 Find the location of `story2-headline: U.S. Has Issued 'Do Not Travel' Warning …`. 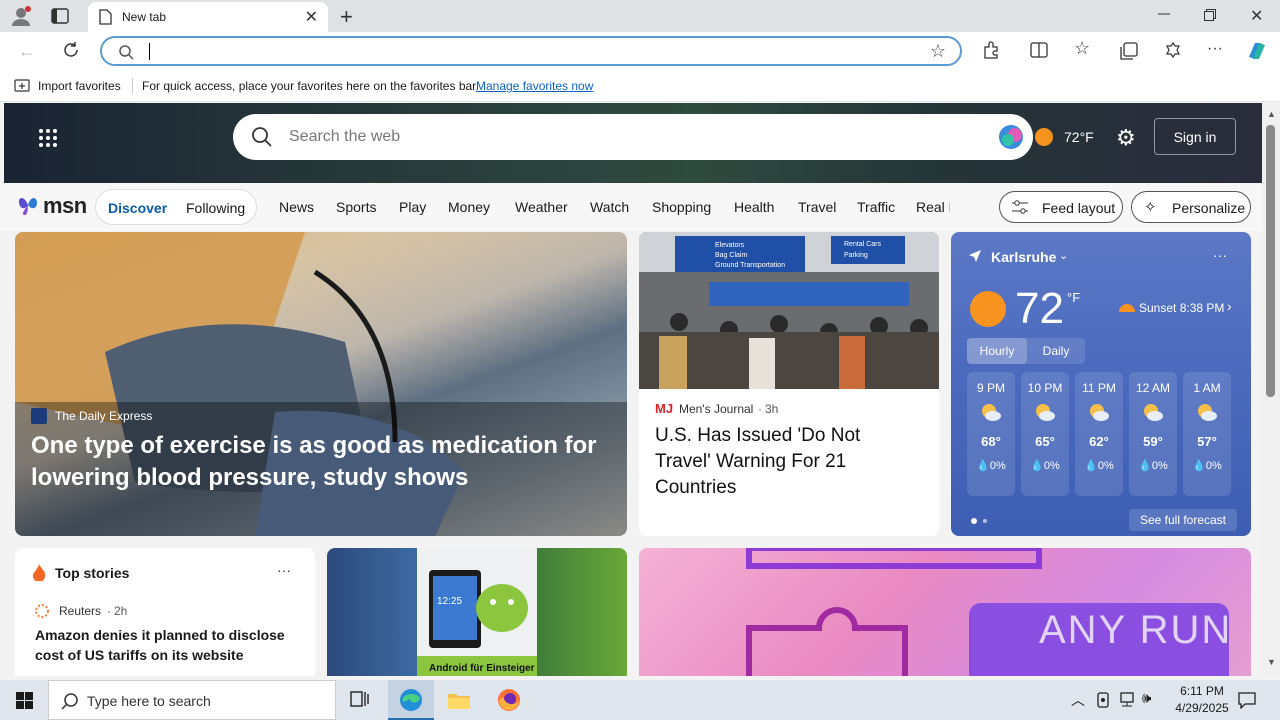

story2-headline: U.S. Has Issued 'Do Not Travel' Warning … is located at coordinates (785, 462).